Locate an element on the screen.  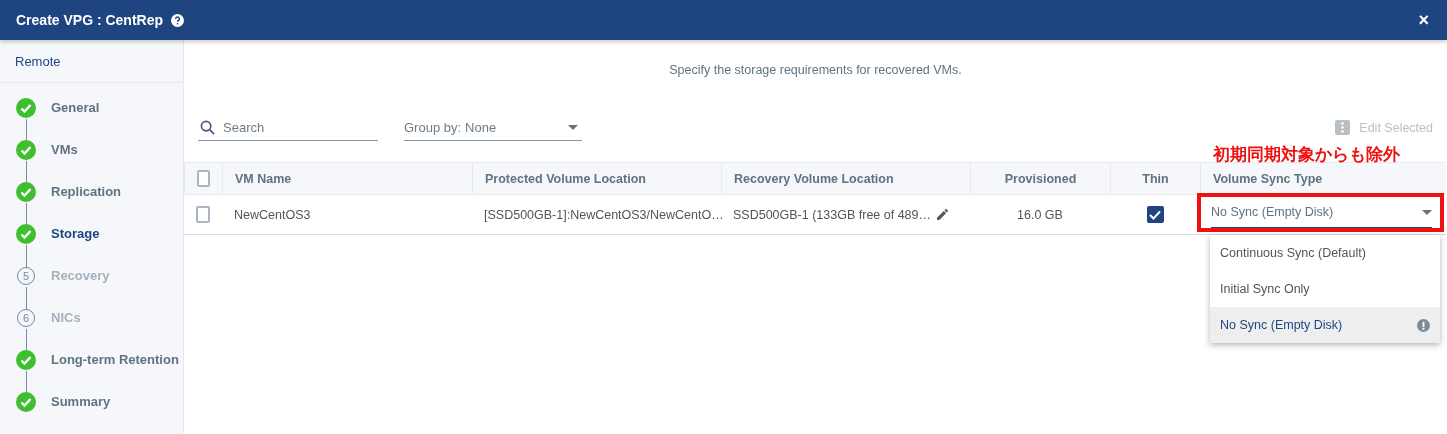
search-icon is located at coordinates (207, 127).